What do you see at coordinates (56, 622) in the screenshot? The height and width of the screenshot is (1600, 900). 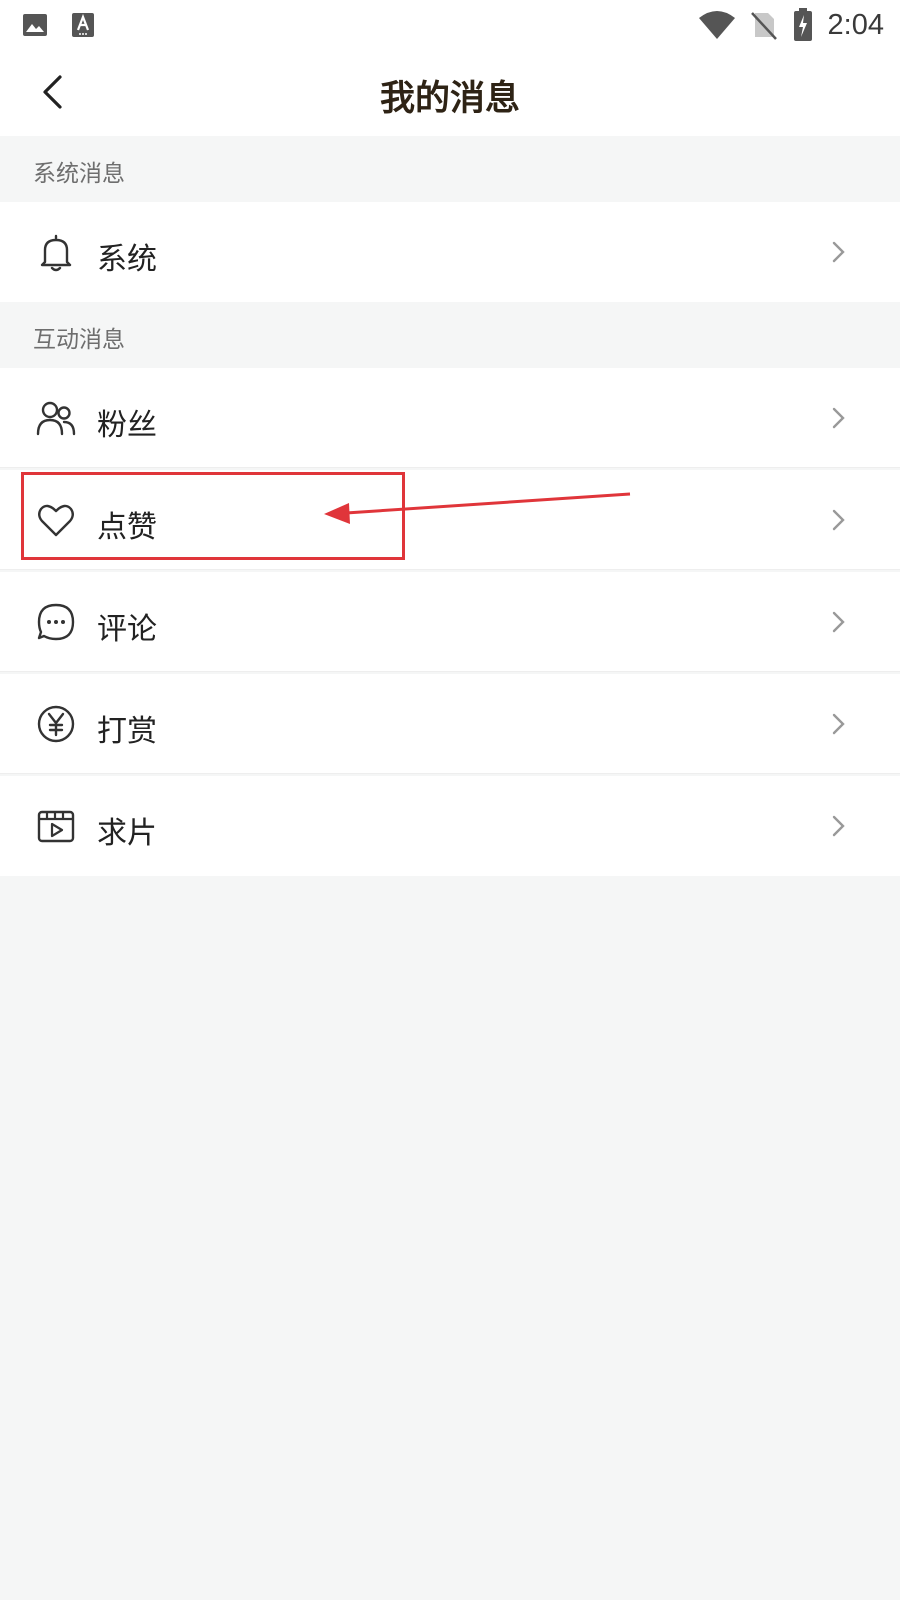 I see `comment-icon` at bounding box center [56, 622].